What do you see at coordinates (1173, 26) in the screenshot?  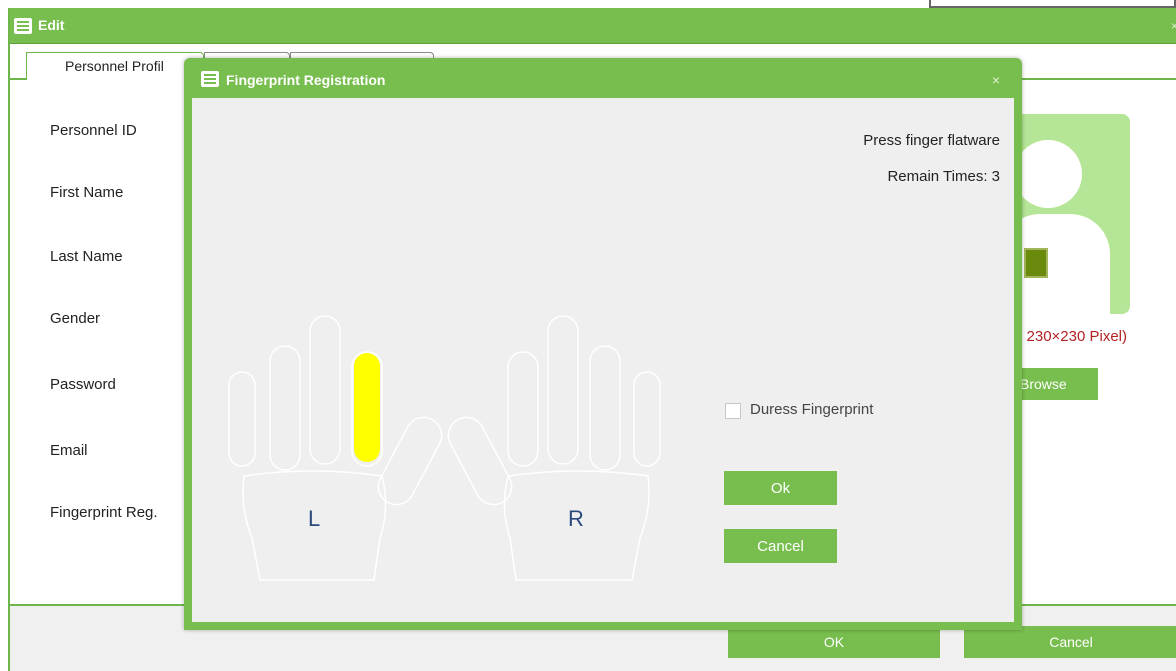 I see `edit-close-icon: ×` at bounding box center [1173, 26].